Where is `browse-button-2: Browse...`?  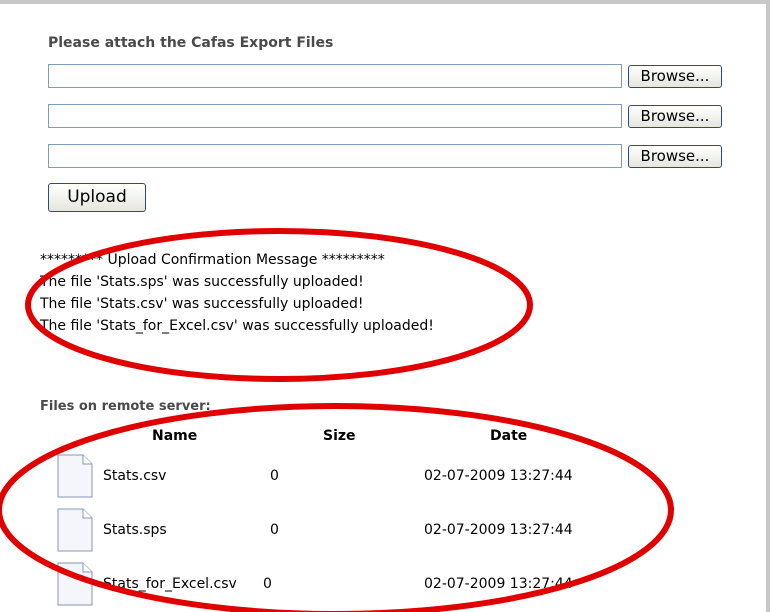 browse-button-2: Browse... is located at coordinates (675, 116).